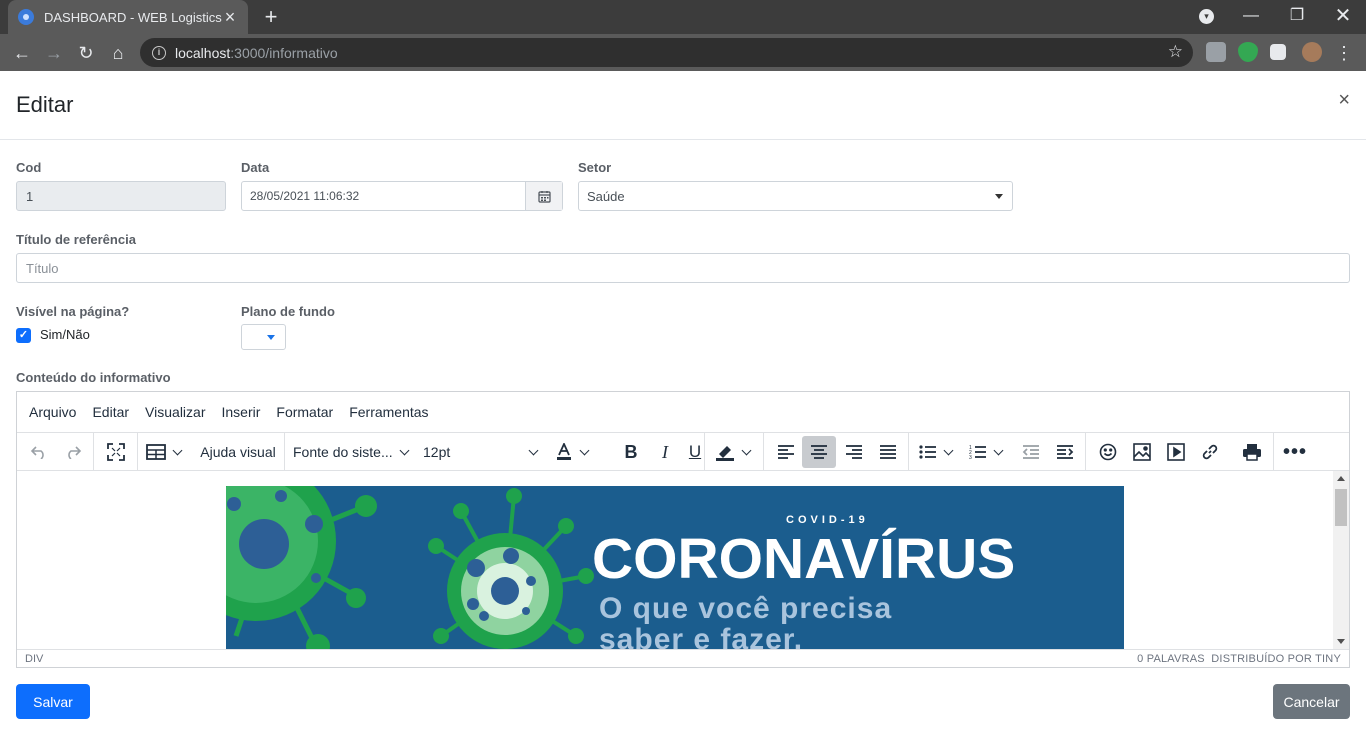 The width and height of the screenshot is (1366, 737). Describe the element at coordinates (34, 659) in the screenshot. I see `element-path: DIV` at that location.